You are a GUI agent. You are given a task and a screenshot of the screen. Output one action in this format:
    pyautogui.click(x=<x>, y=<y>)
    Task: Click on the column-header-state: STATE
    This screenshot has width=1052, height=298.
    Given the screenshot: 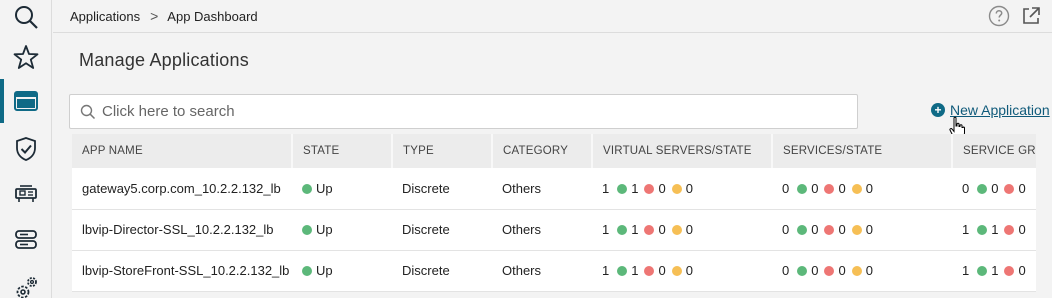 What is the action you would take?
    pyautogui.click(x=342, y=151)
    